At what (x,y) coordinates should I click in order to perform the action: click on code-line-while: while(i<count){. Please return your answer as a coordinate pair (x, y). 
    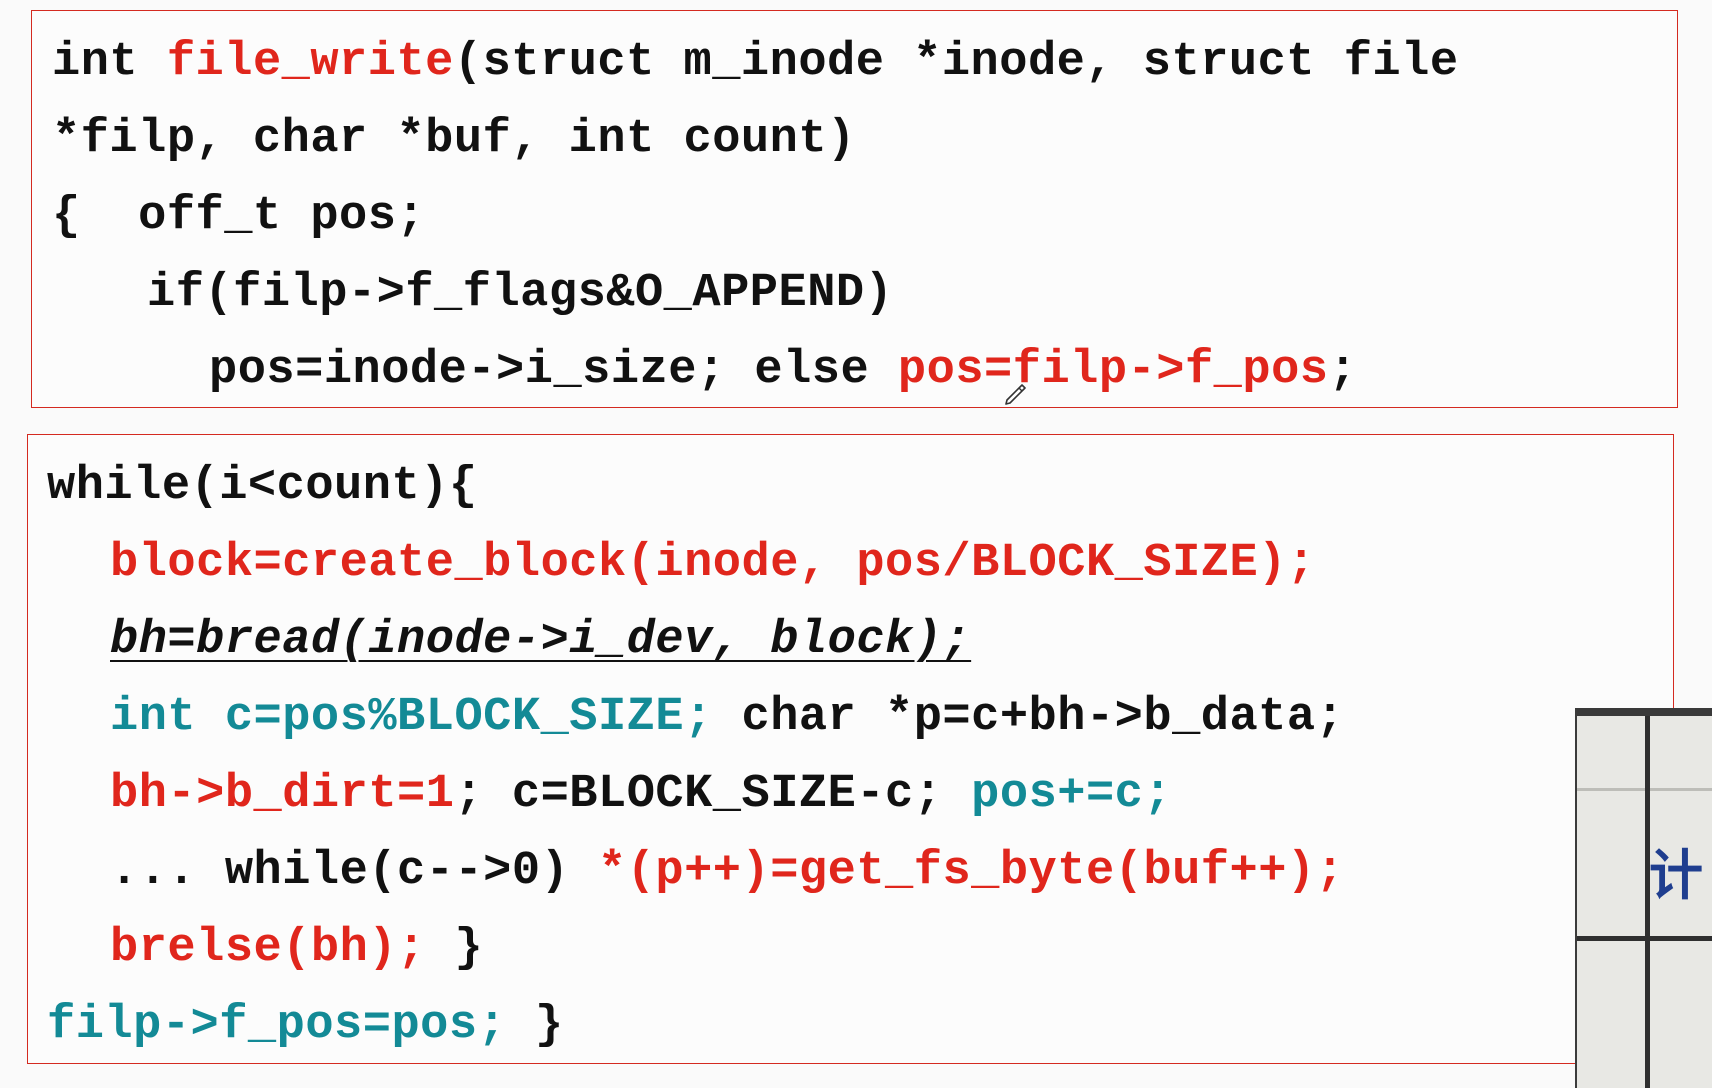
    Looking at the image, I should click on (262, 486).